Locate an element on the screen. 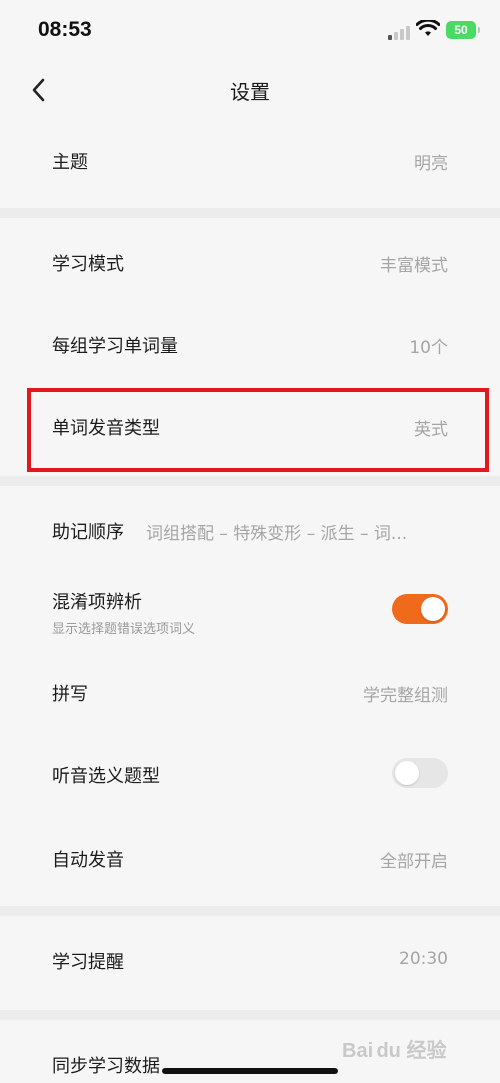 The image size is (500, 1083). row-label: 听音选义题型 is located at coordinates (106, 776).